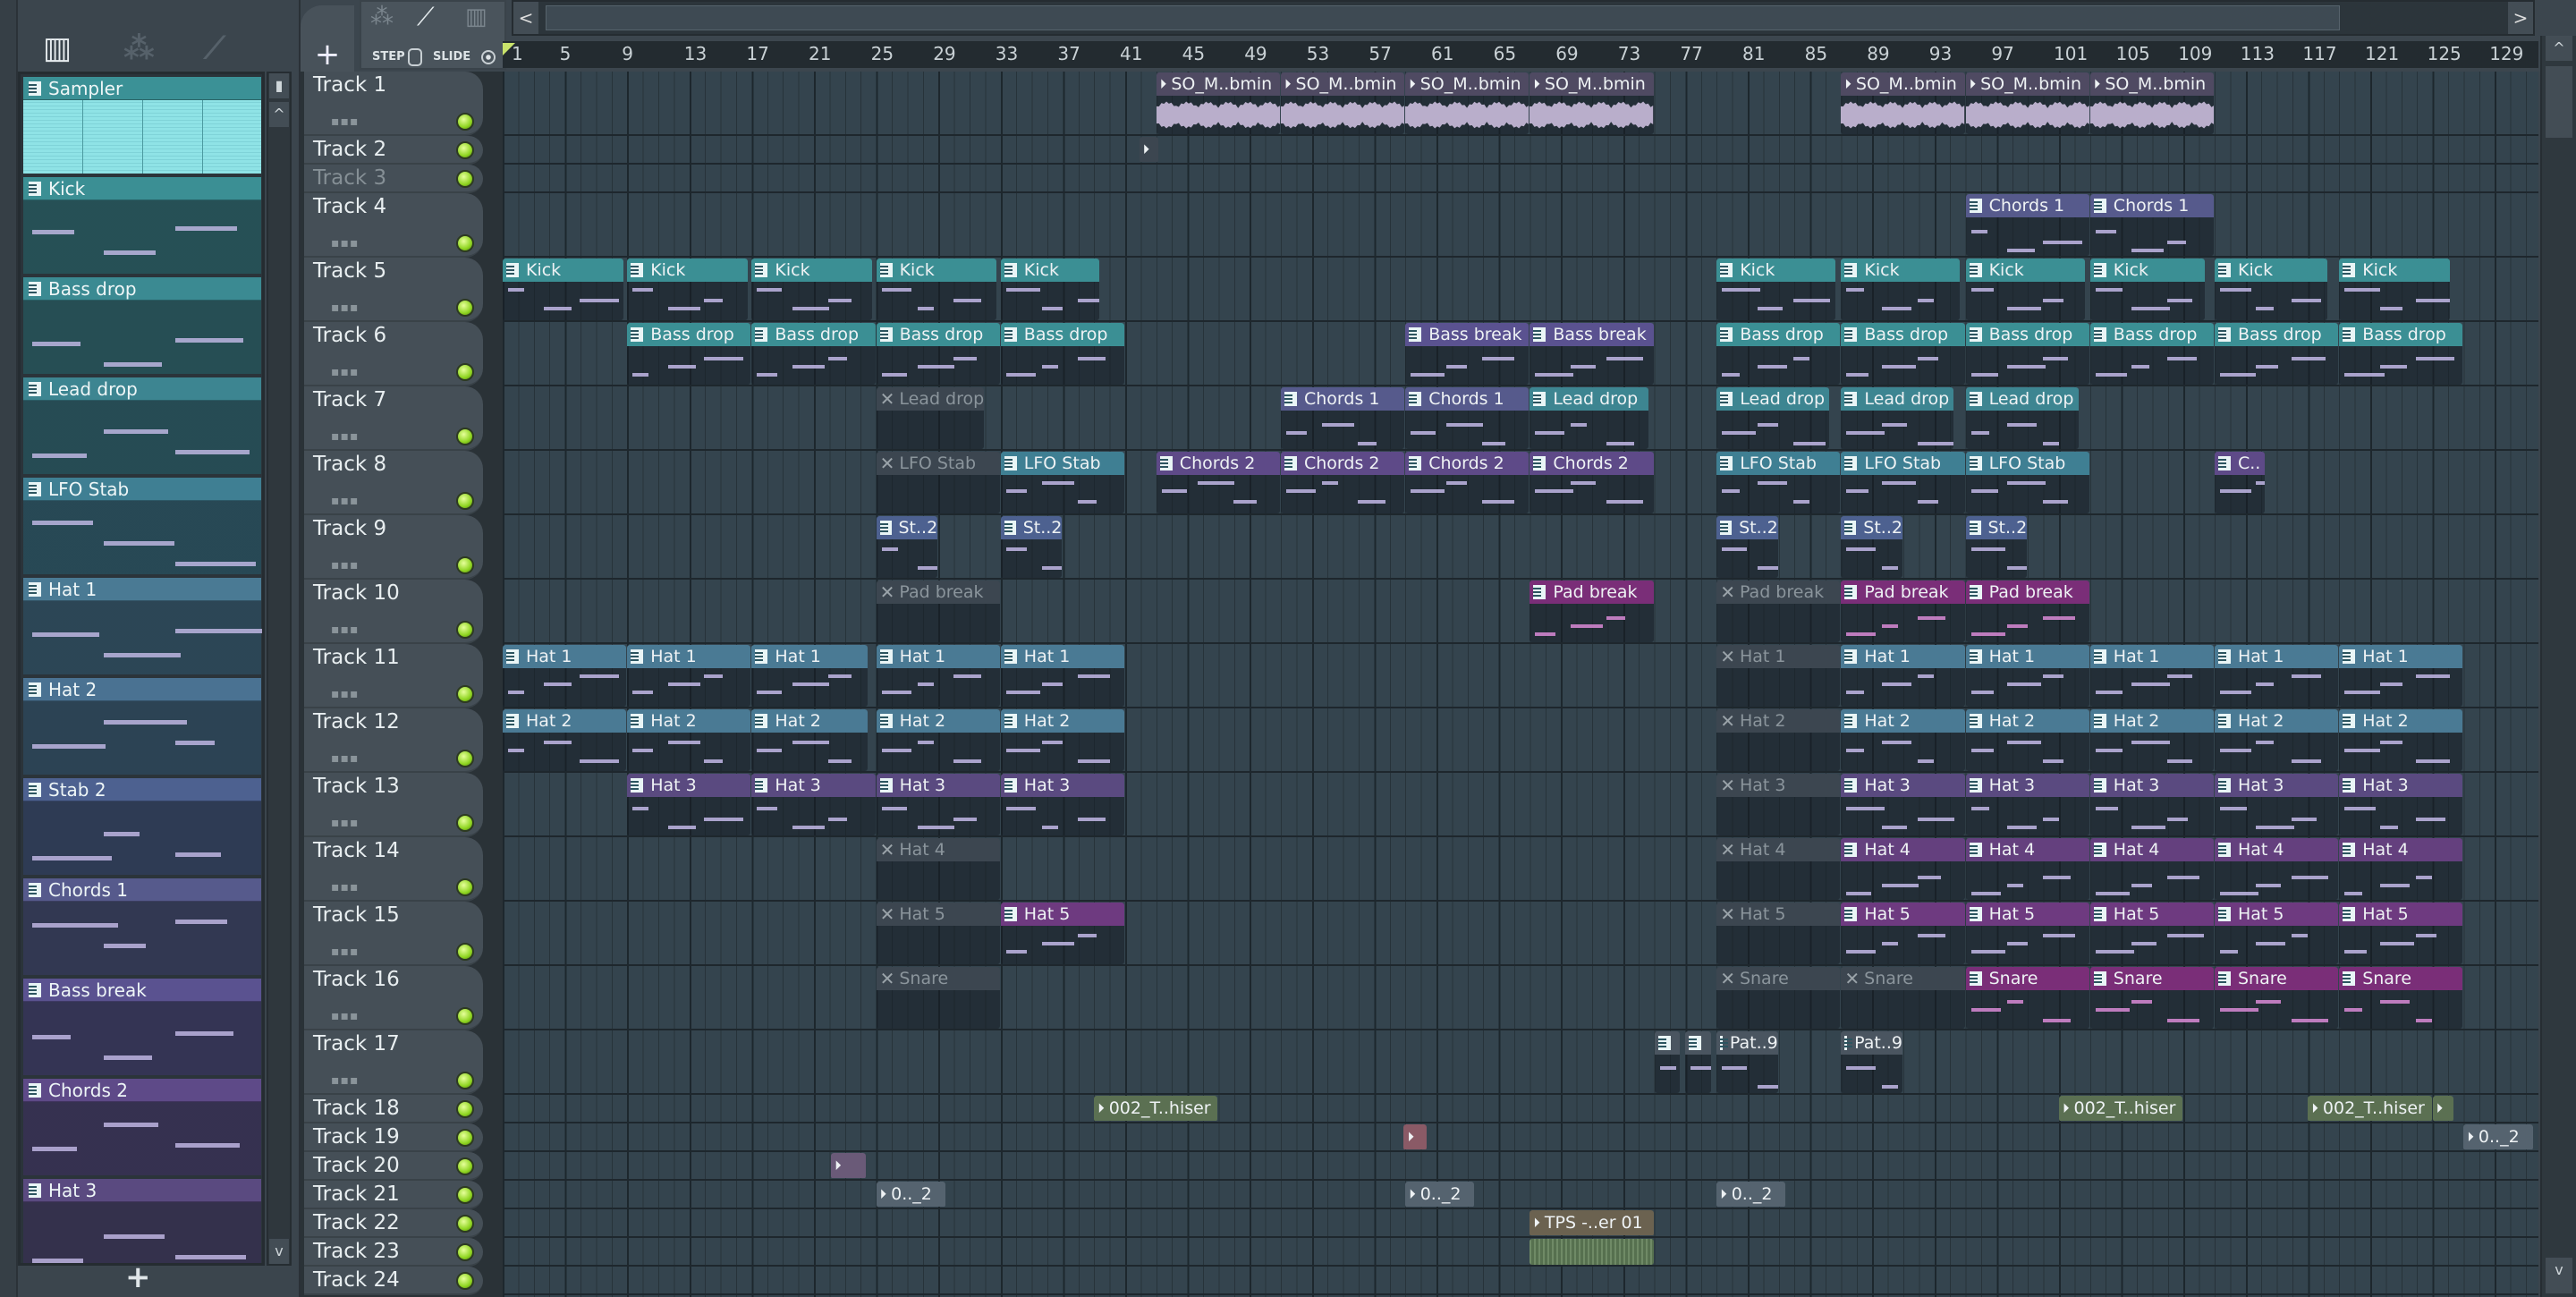 This screenshot has width=2576, height=1297. Describe the element at coordinates (142, 289) in the screenshot. I see `picker-item-header: Bass drop` at that location.